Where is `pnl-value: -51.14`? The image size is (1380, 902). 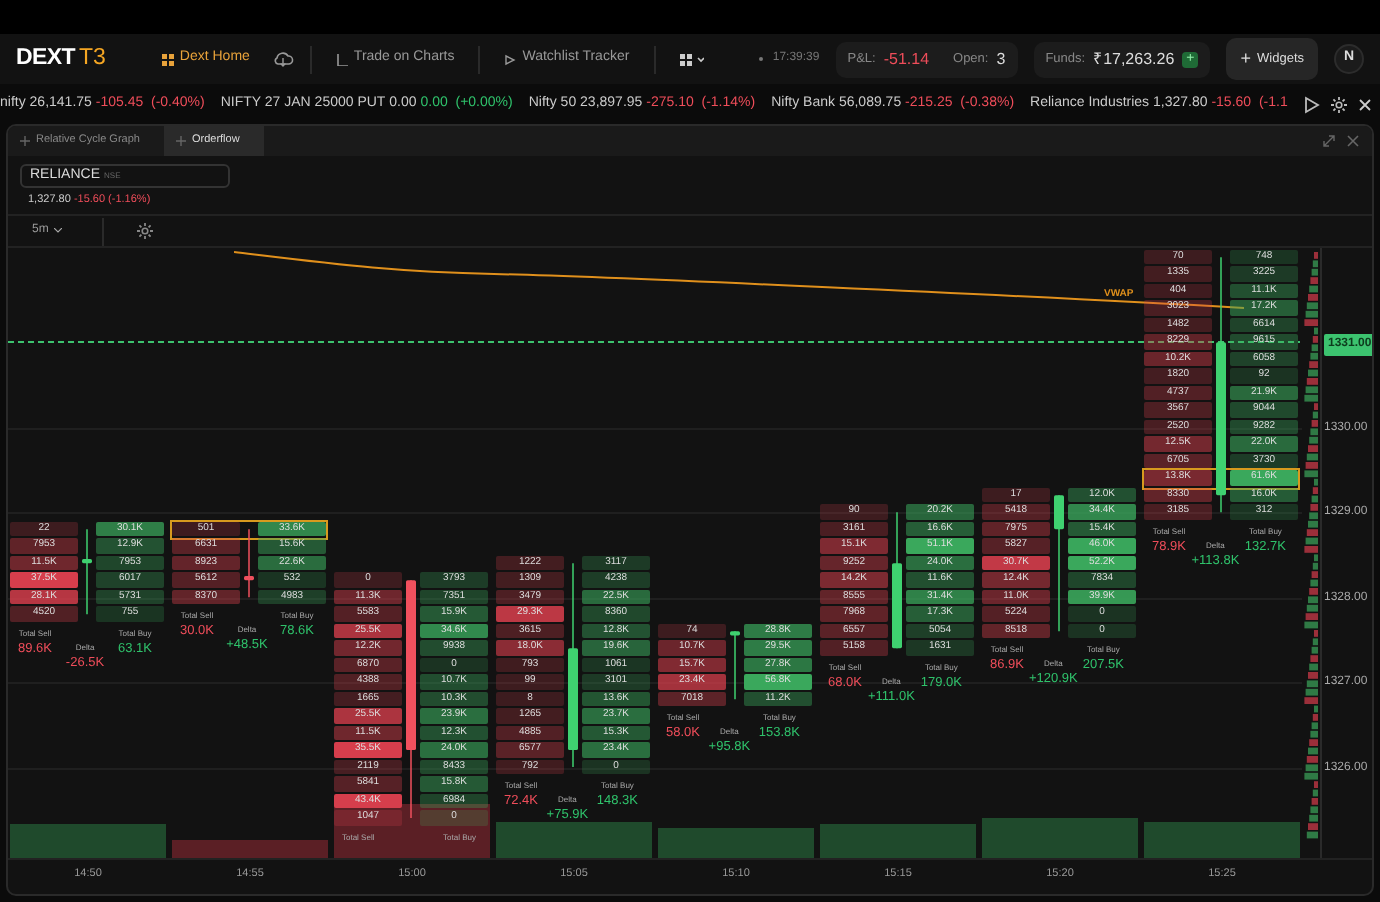 pnl-value: -51.14 is located at coordinates (906, 59).